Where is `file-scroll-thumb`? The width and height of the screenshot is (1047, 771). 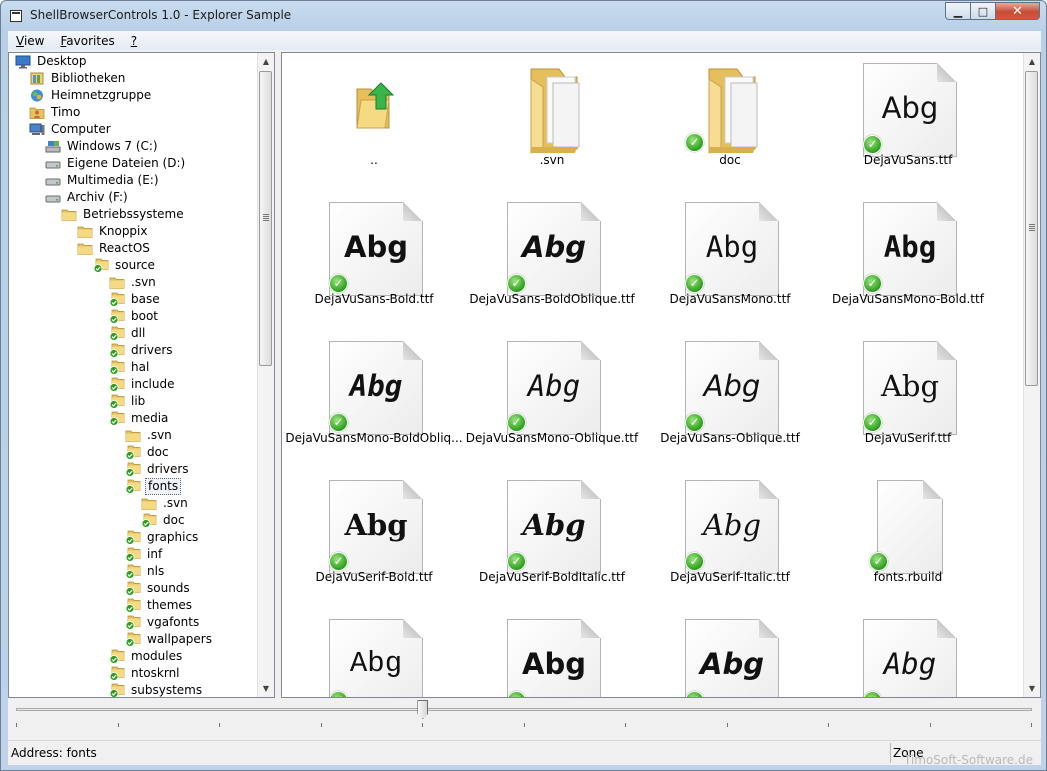
file-scroll-thumb is located at coordinates (1031, 228).